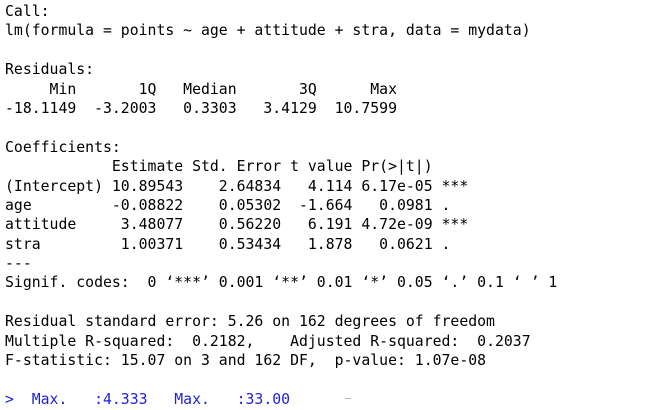 This screenshot has height=410, width=648. What do you see at coordinates (237, 167) in the screenshot?
I see `coefficients-columns: Estimate Std. Error t value Pr(>|t|)` at bounding box center [237, 167].